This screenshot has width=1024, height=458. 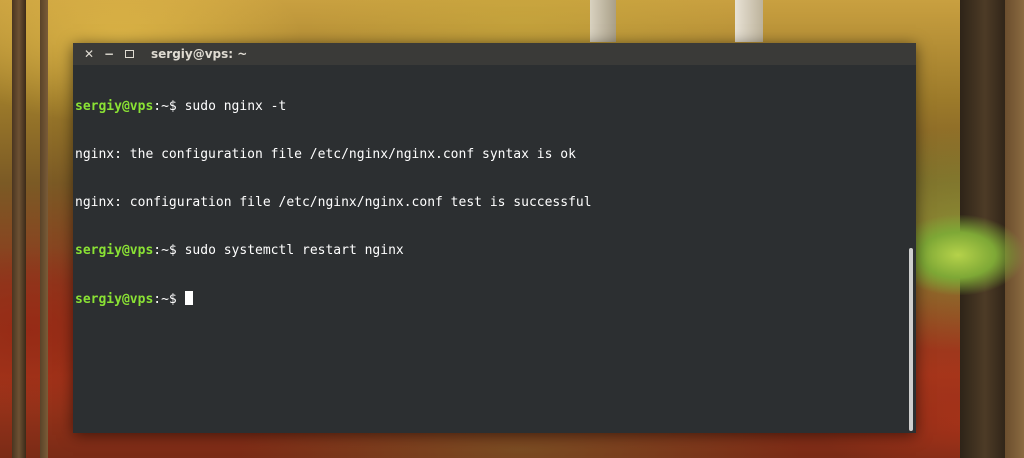 What do you see at coordinates (494, 54) in the screenshot?
I see `title-bar: ✕ − sergiy@vps: ~` at bounding box center [494, 54].